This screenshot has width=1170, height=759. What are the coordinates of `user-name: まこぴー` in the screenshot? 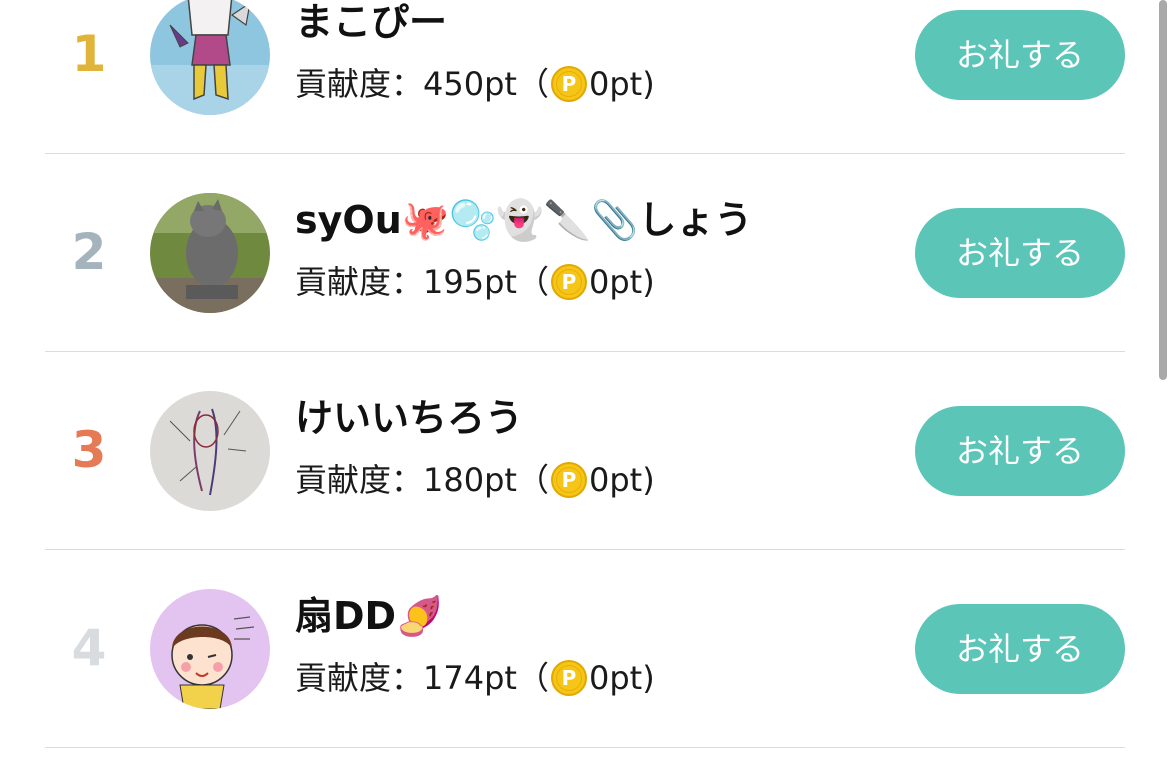 It's located at (371, 23).